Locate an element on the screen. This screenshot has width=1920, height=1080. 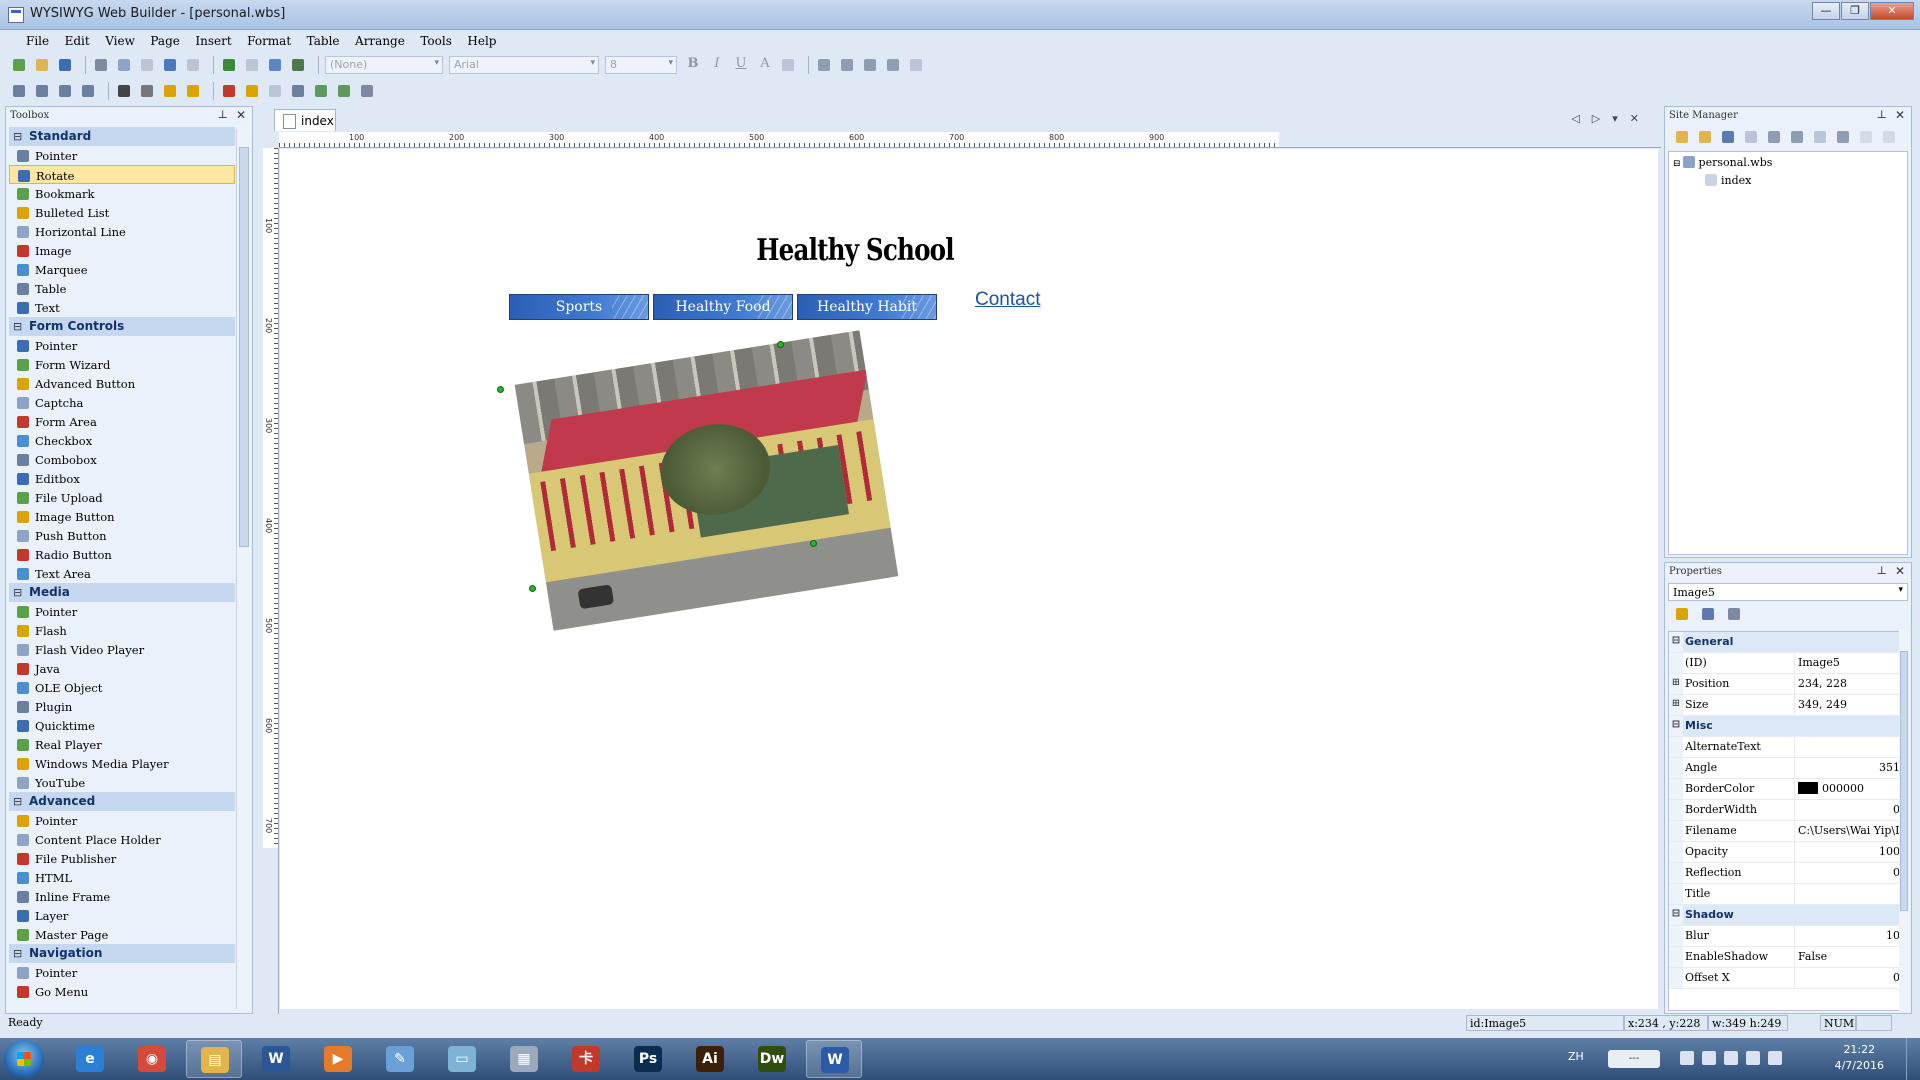
nav-button-healthy-habit: Healthy Habit is located at coordinates (867, 307).